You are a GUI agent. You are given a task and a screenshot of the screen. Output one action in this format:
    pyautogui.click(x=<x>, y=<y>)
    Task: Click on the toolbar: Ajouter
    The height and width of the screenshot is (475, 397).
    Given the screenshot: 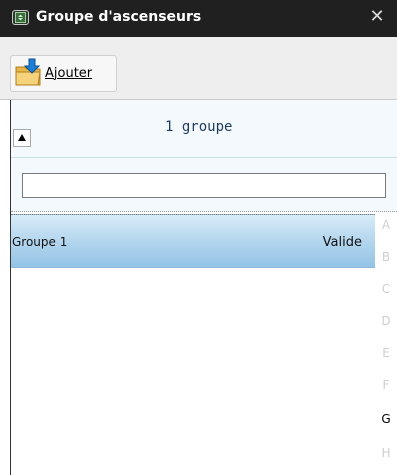 What is the action you would take?
    pyautogui.click(x=198, y=68)
    